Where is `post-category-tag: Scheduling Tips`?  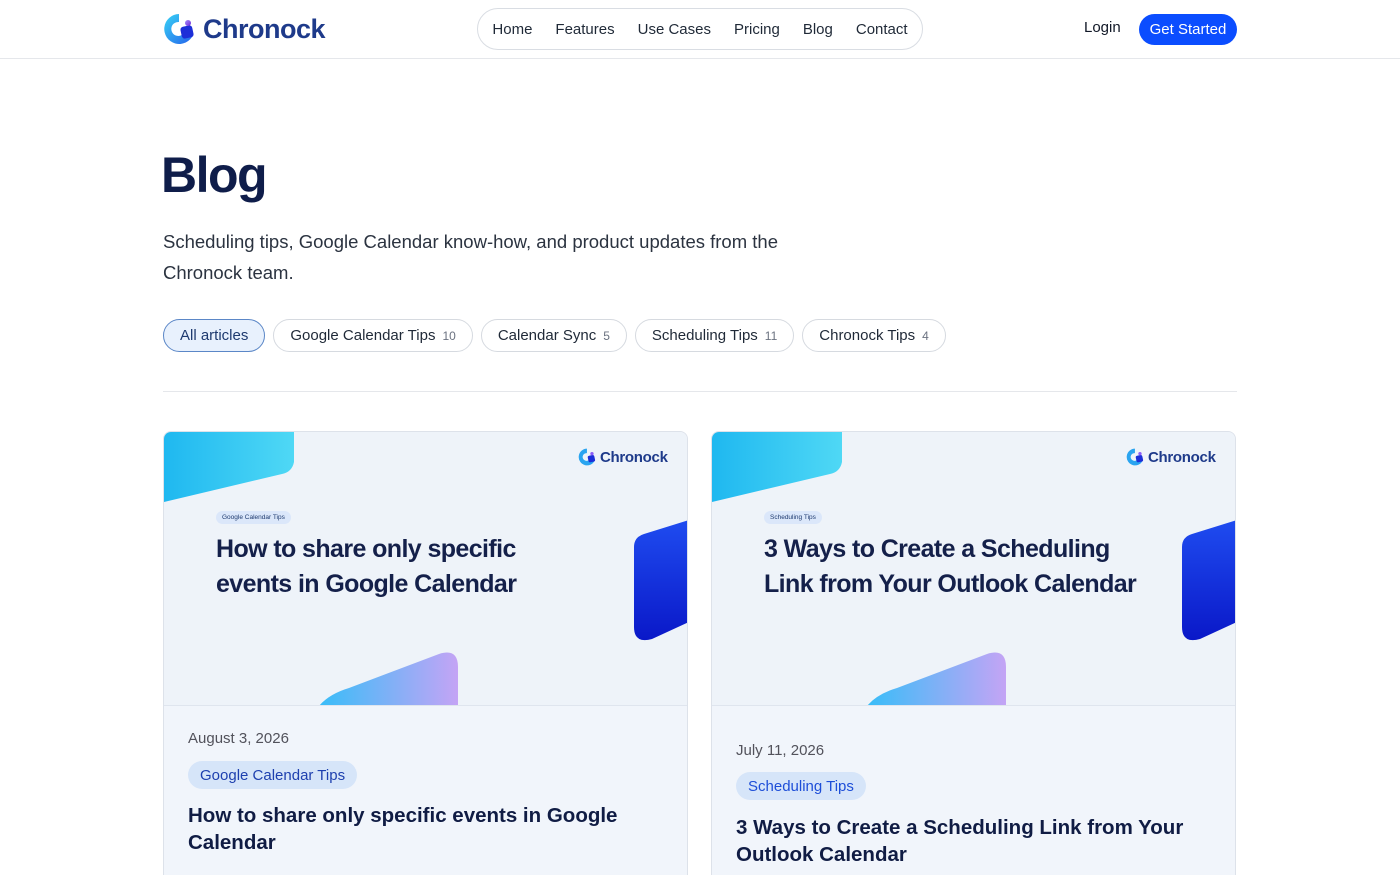
post-category-tag: Scheduling Tips is located at coordinates (801, 786).